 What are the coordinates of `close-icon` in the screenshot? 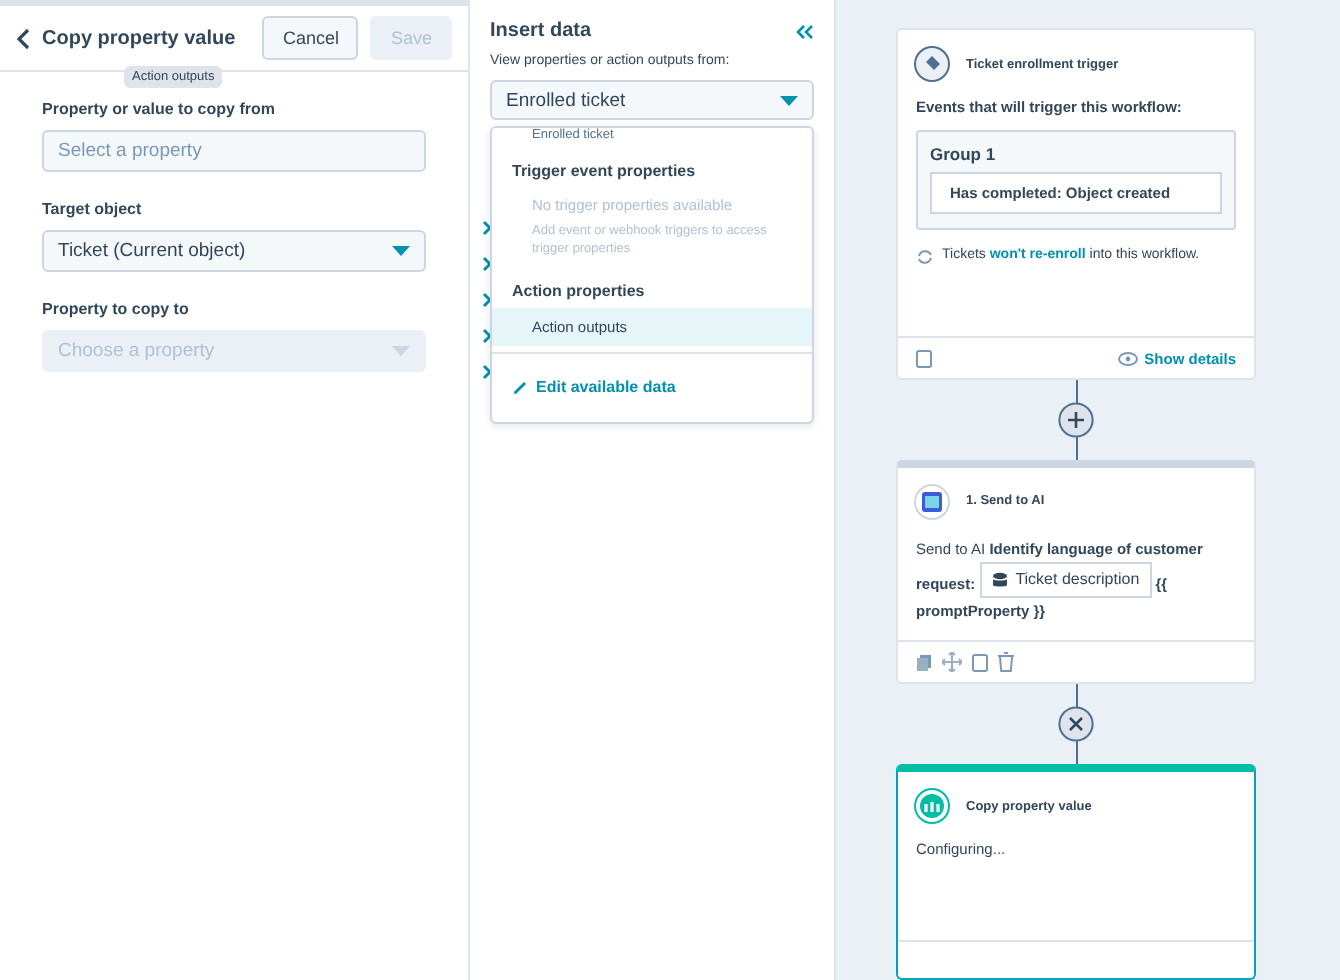 It's located at (1076, 724).